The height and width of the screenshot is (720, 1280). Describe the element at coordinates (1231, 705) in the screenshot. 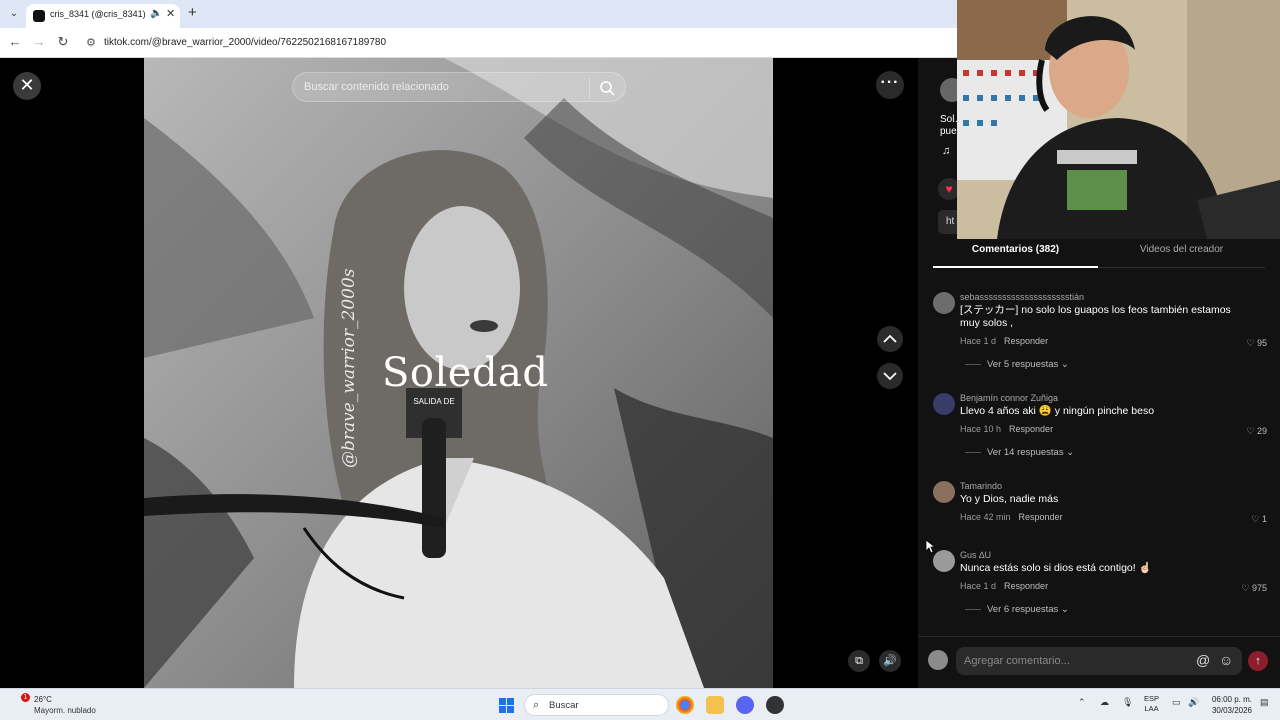

I see `system-clock: 06:00 p. m. 30/03/2026` at that location.